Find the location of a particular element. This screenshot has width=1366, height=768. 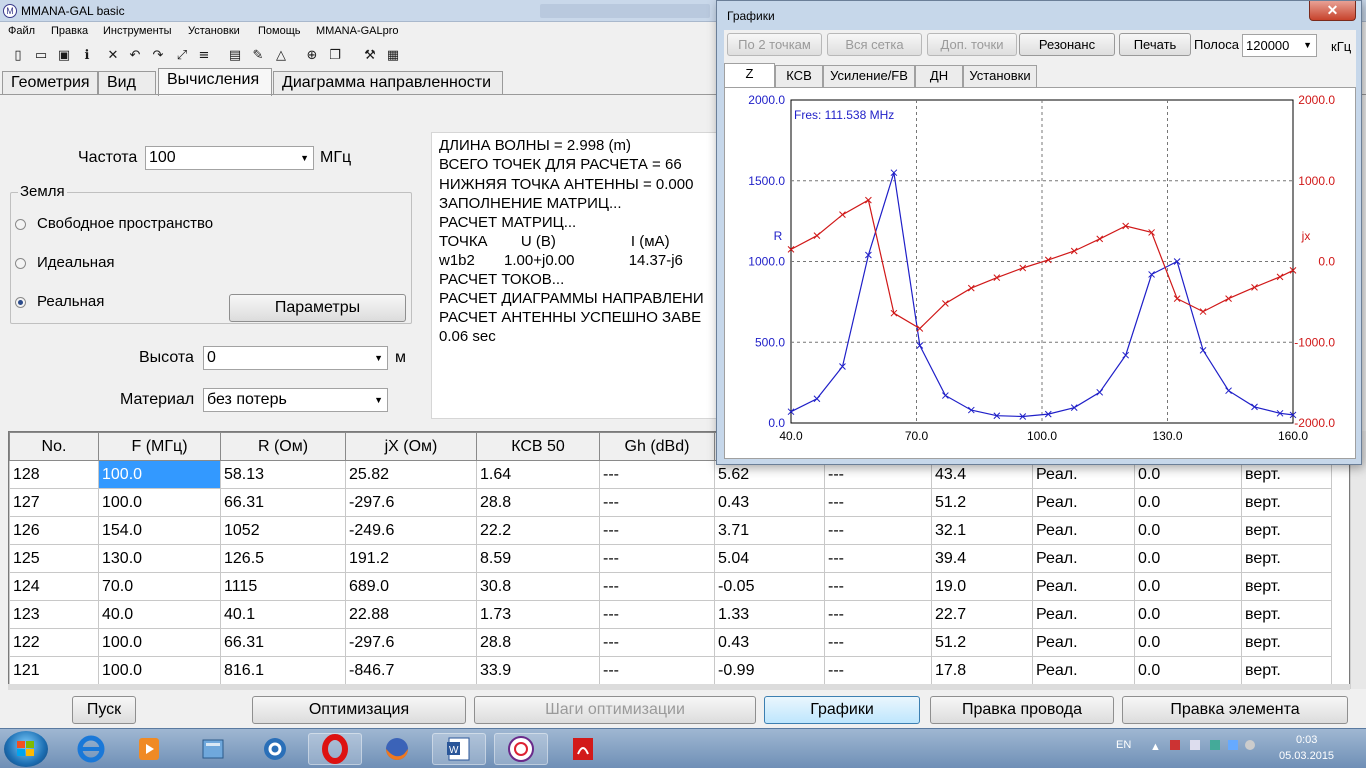

table-cell: 70.0 is located at coordinates (159, 586).